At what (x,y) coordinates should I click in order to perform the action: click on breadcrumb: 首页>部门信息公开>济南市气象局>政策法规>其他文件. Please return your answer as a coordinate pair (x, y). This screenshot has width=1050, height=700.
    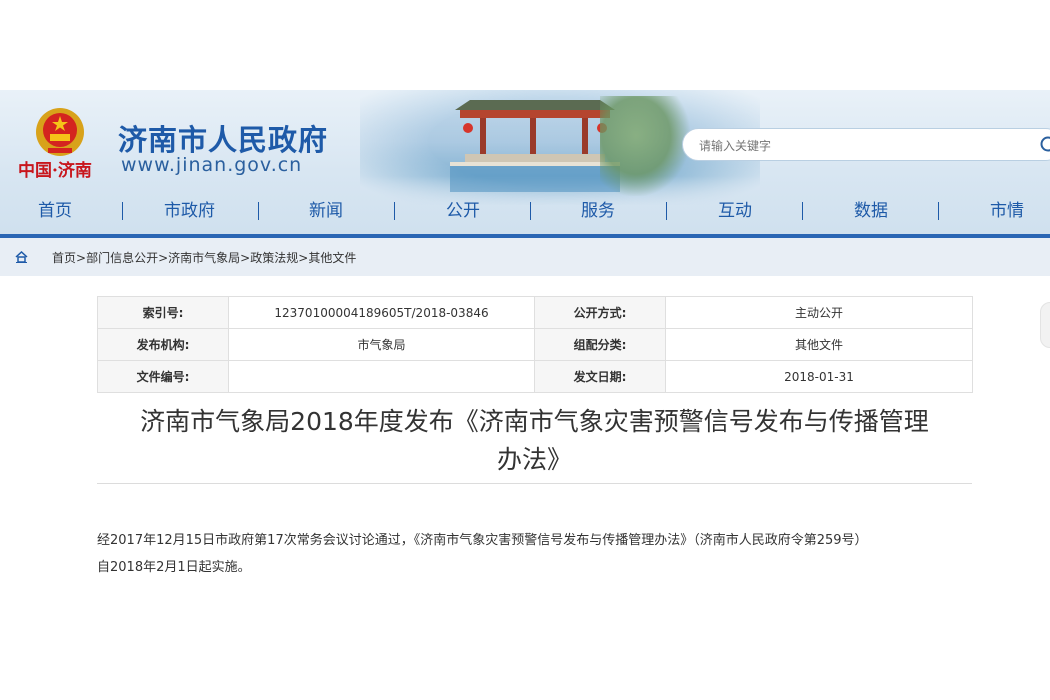
    Looking at the image, I should click on (525, 257).